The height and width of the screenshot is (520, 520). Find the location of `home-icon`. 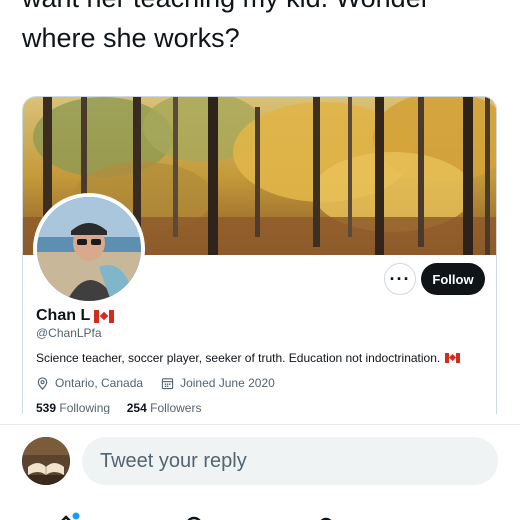

home-icon is located at coordinates (66, 515).